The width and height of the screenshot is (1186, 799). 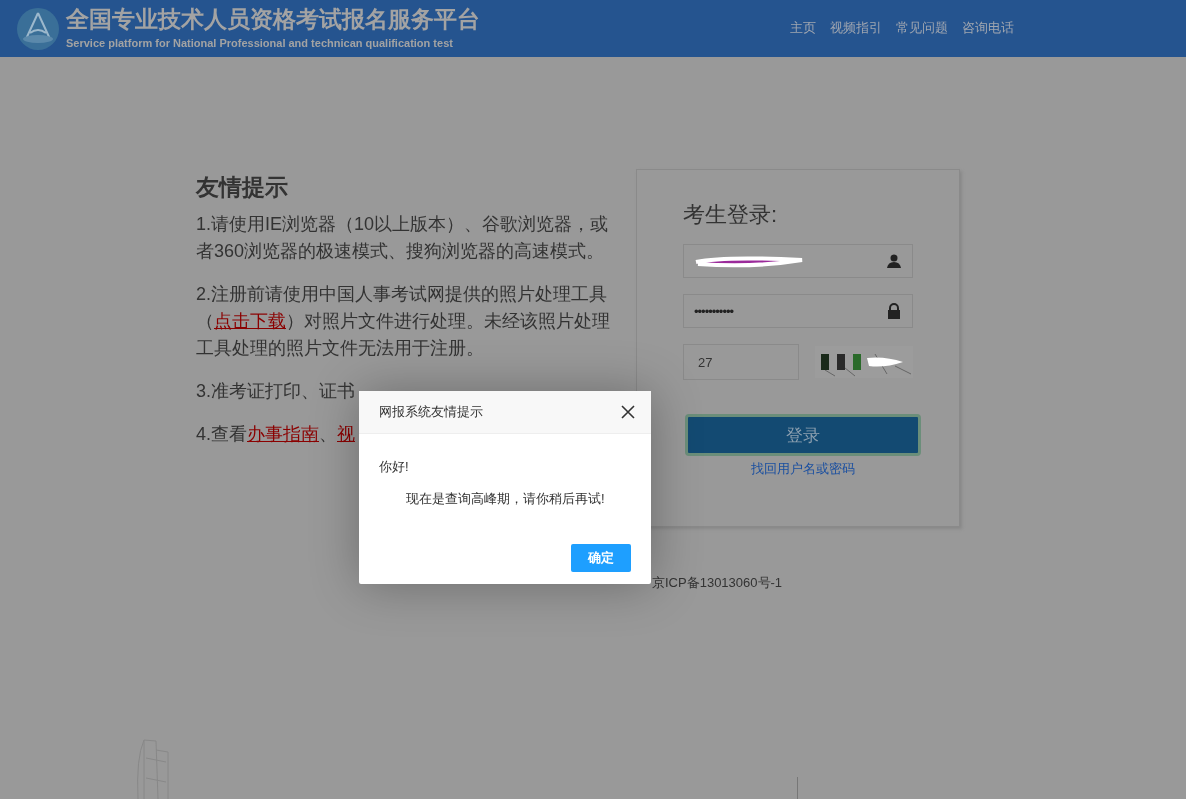 What do you see at coordinates (798, 261) in the screenshot?
I see `username-field` at bounding box center [798, 261].